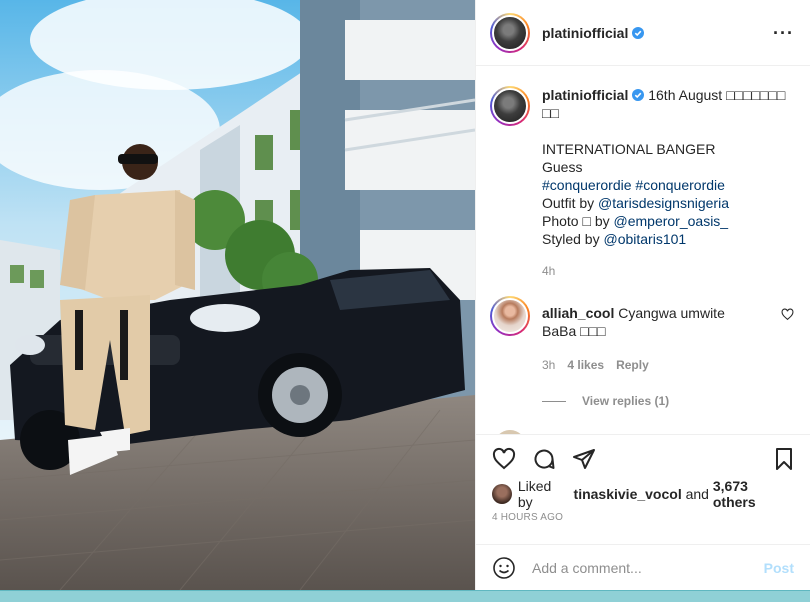  I want to click on add-comment-bar: Post, so click(643, 567).